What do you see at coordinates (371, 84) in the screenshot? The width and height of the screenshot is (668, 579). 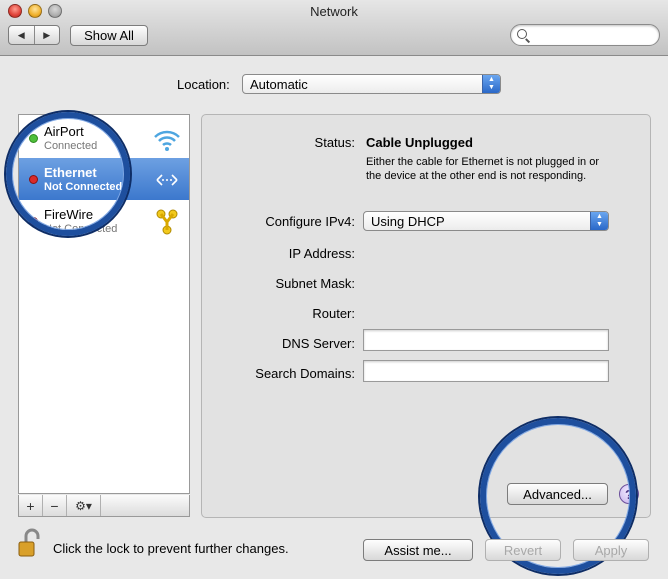 I see `location-popup: Automatic ▲ ▼` at bounding box center [371, 84].